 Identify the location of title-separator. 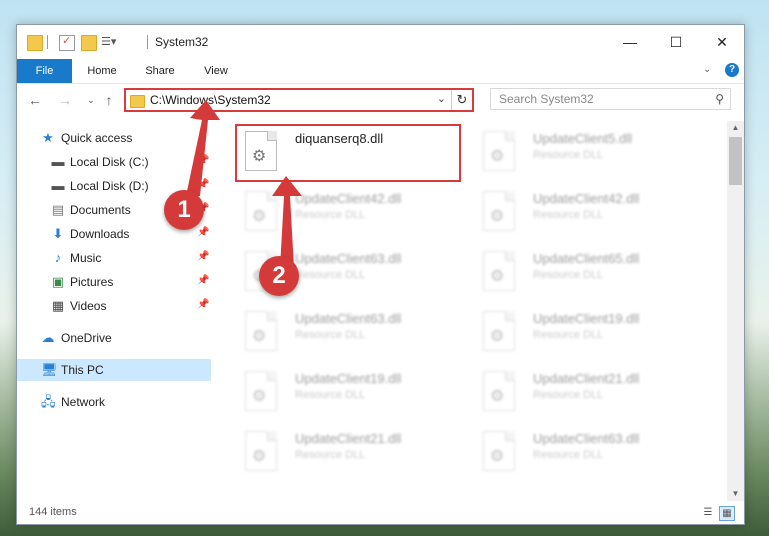
(47, 42).